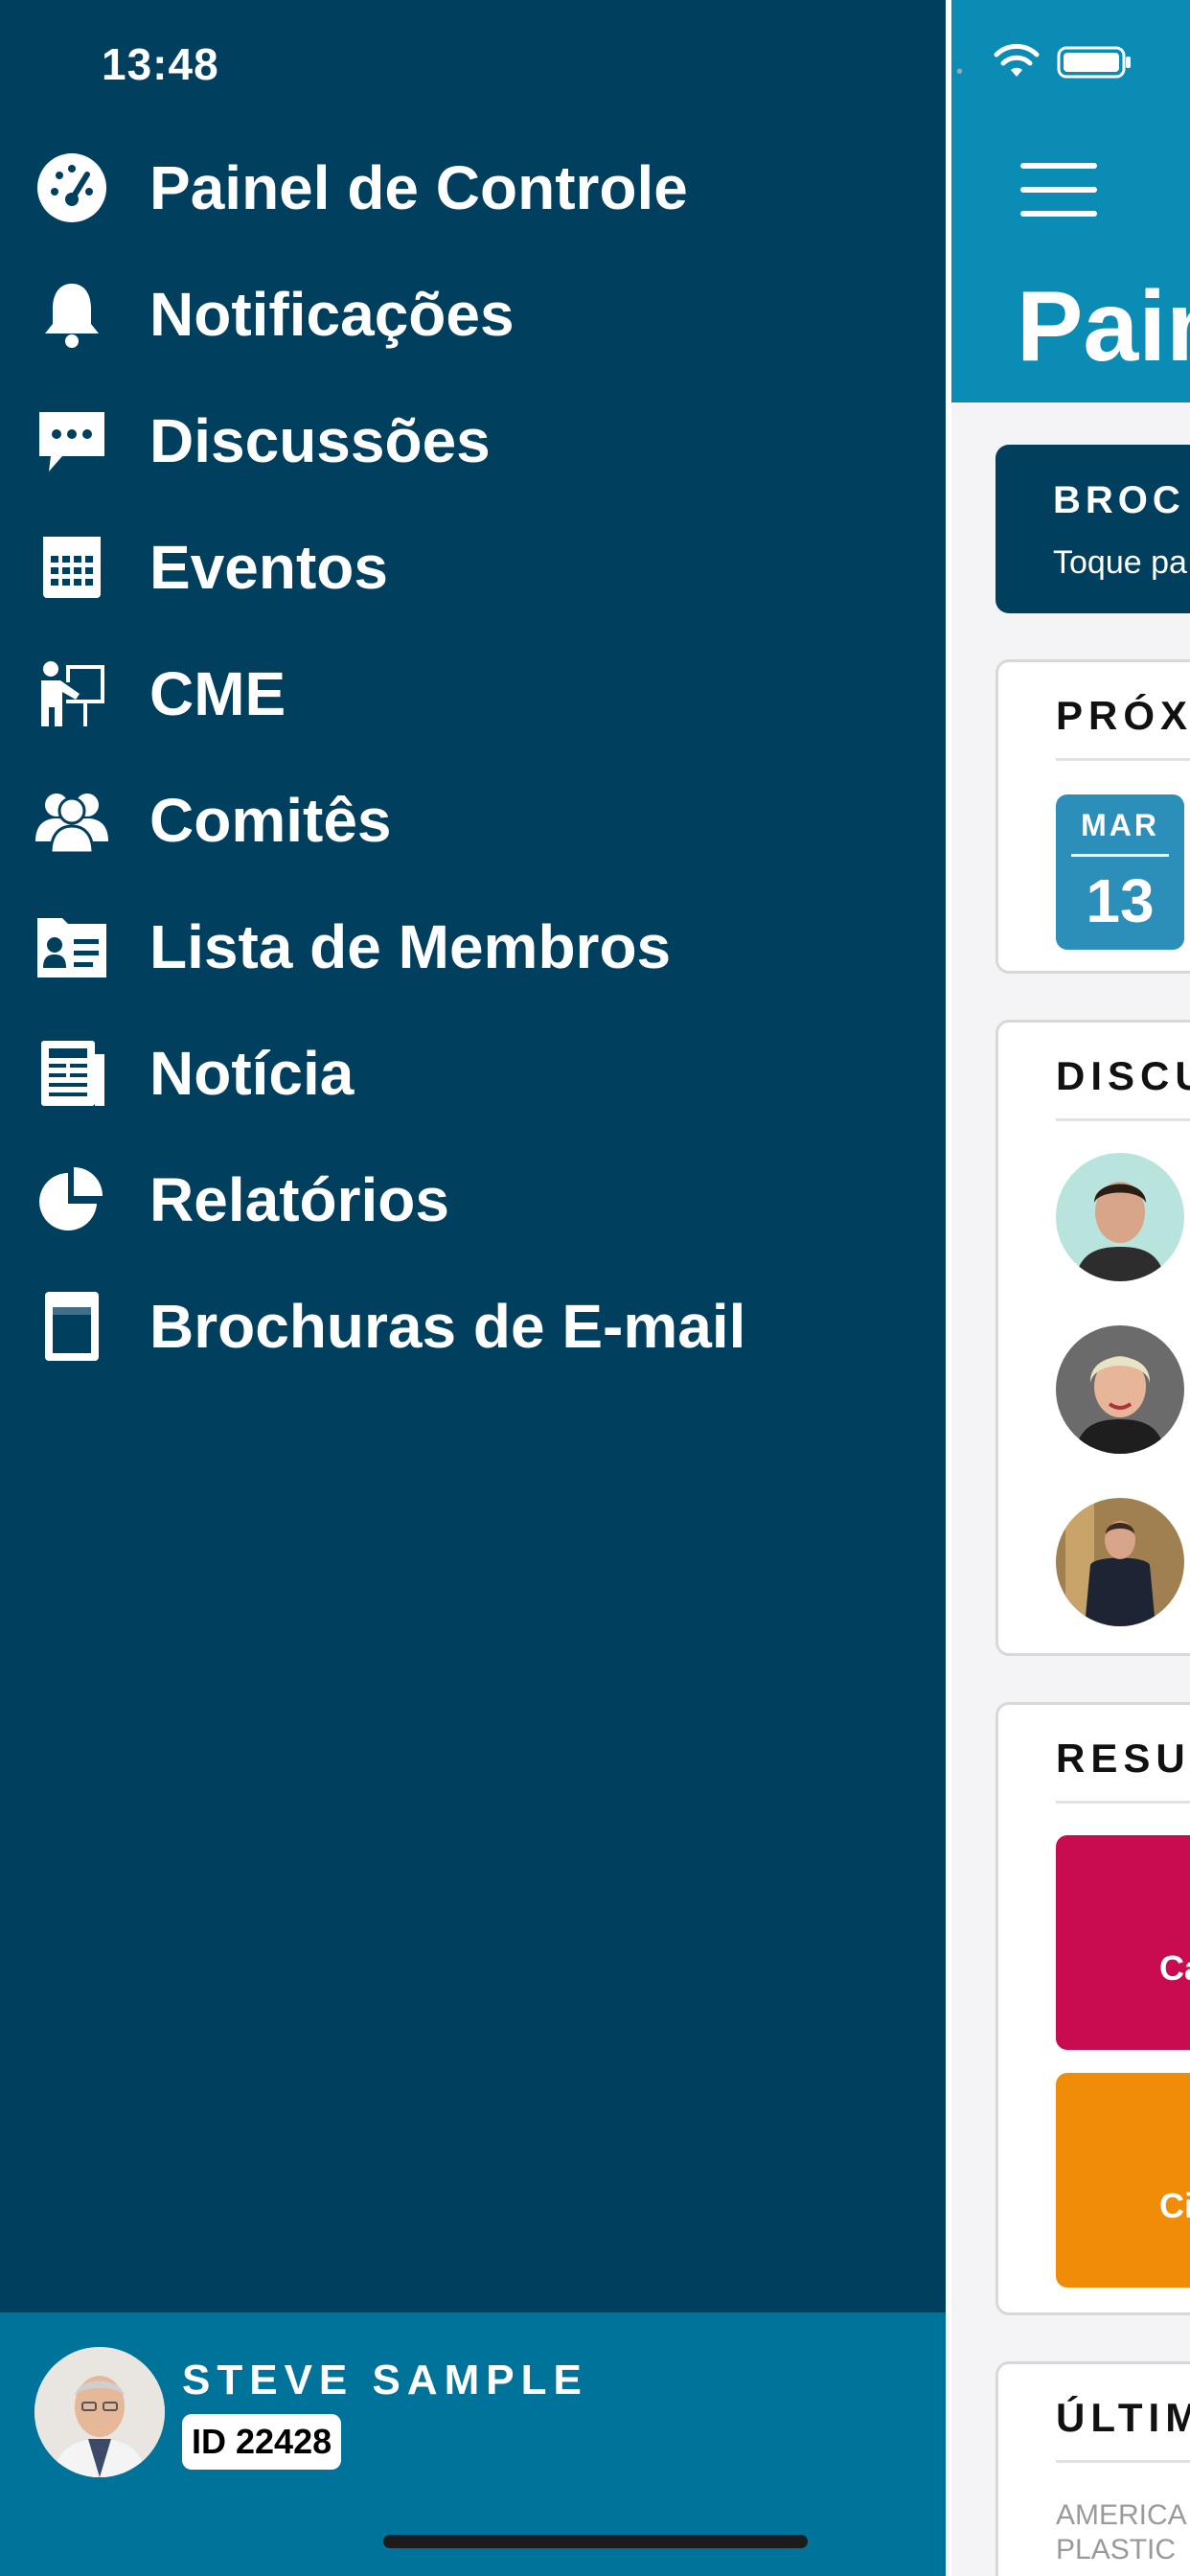 The height and width of the screenshot is (2576, 1190). I want to click on status-bar-right: ••••, so click(1068, 66).